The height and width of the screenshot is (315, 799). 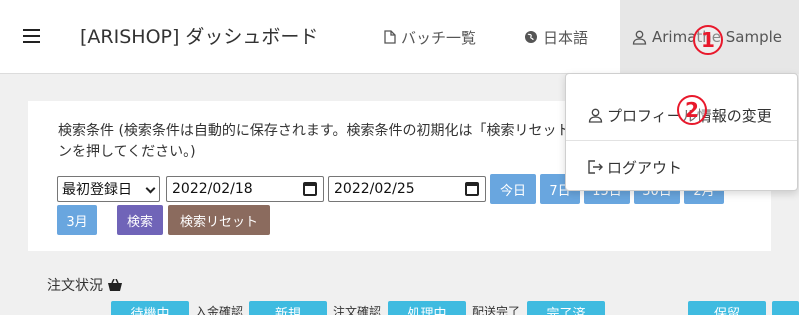 I want to click on search-button: 検索, so click(x=140, y=220).